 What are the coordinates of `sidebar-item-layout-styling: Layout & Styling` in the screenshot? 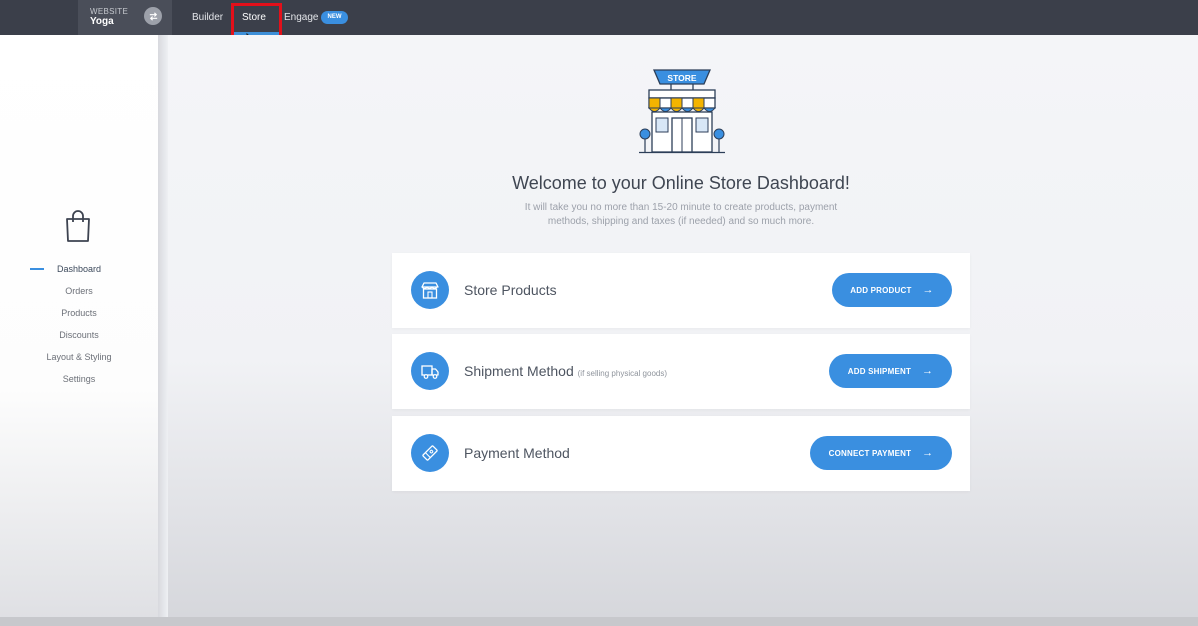 It's located at (79, 357).